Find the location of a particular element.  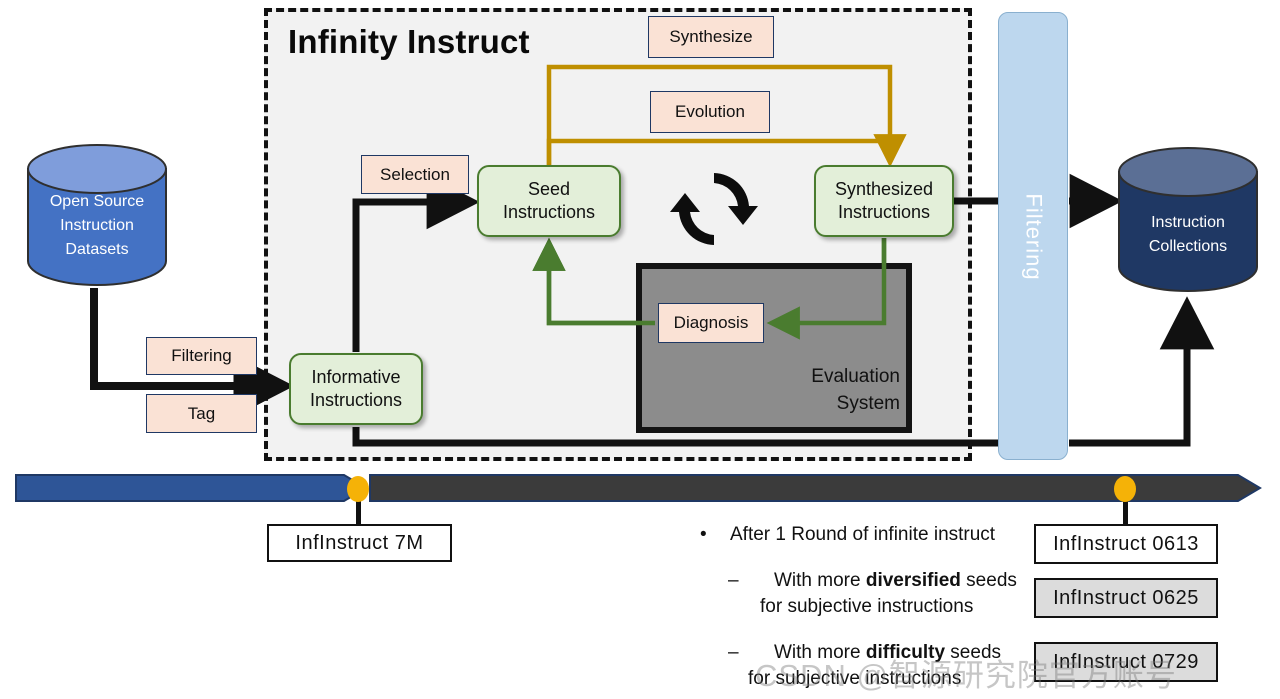

sub1-bold: diversified is located at coordinates (913, 580).